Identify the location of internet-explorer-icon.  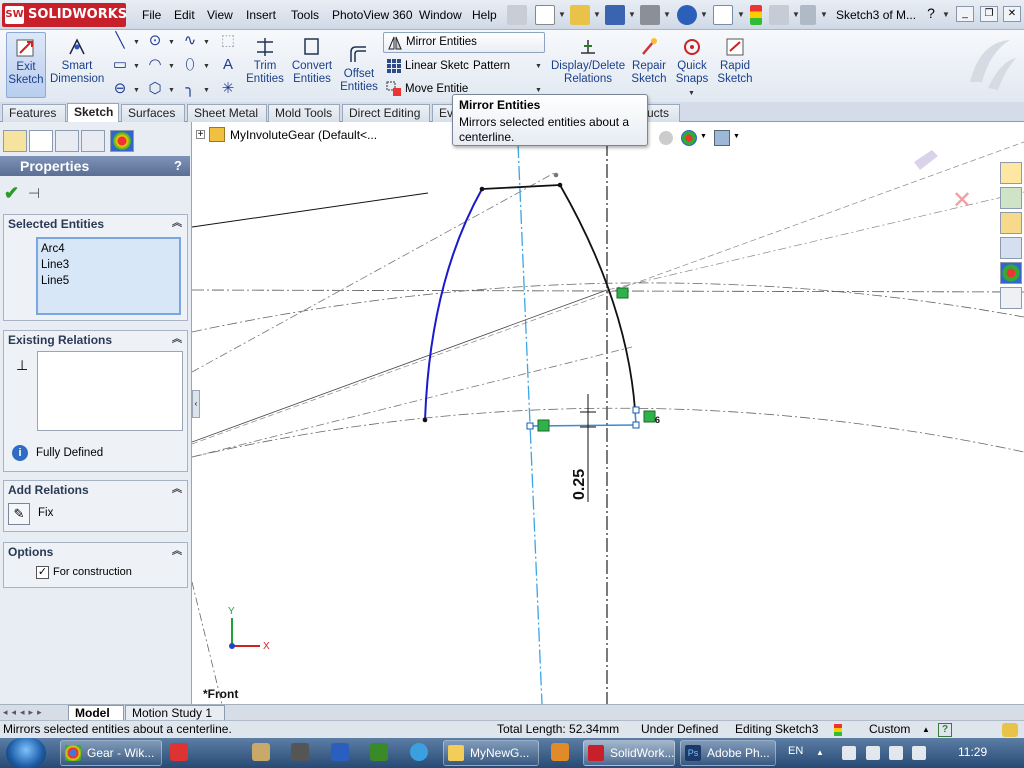
(419, 752).